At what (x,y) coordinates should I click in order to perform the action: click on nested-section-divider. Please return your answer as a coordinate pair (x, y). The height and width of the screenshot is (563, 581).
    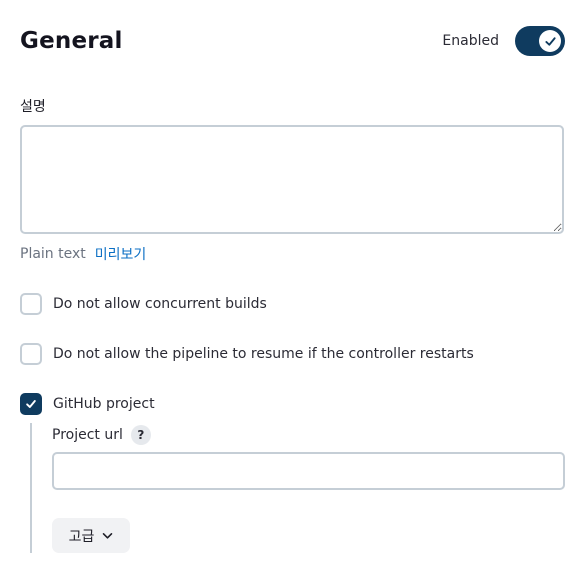
    Looking at the image, I should click on (31, 488).